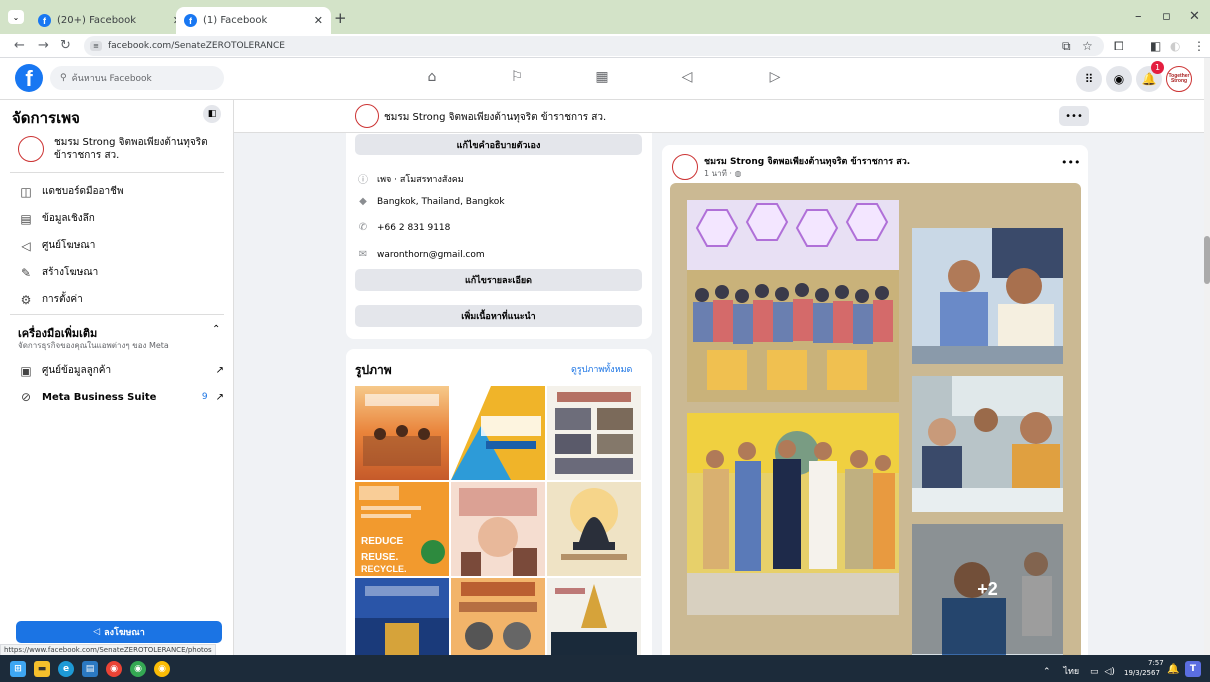 The height and width of the screenshot is (682, 1210). I want to click on sidebar-item-settings: ⚙ การตั้งค่า, so click(50, 299).